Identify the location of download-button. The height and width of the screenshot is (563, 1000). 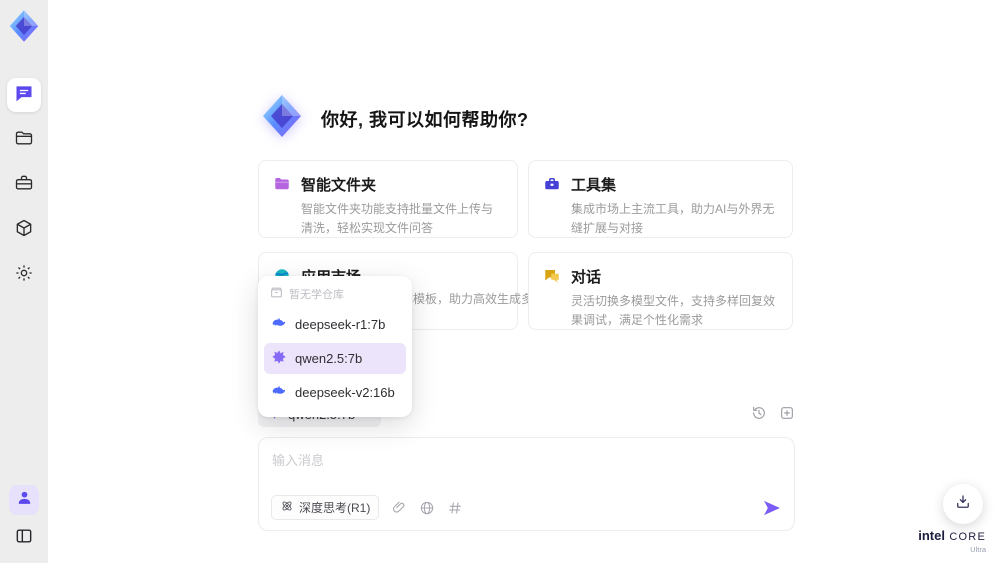
(963, 504).